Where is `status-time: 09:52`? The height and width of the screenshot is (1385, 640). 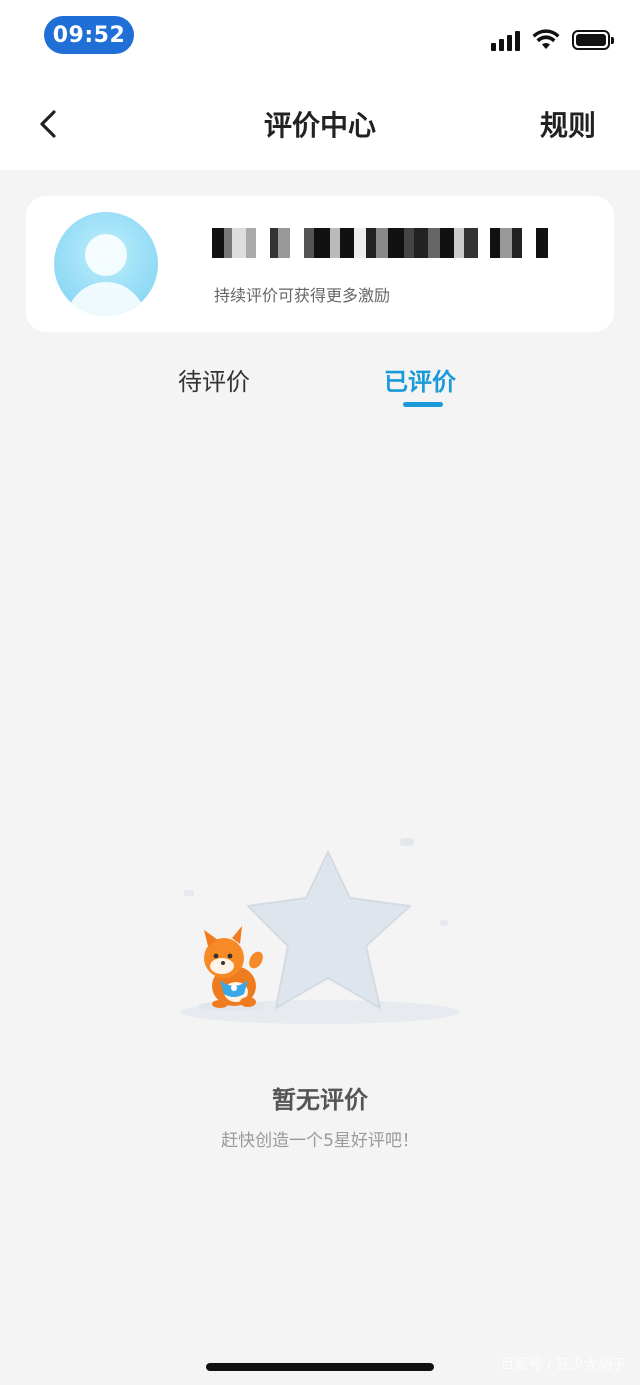 status-time: 09:52 is located at coordinates (89, 35).